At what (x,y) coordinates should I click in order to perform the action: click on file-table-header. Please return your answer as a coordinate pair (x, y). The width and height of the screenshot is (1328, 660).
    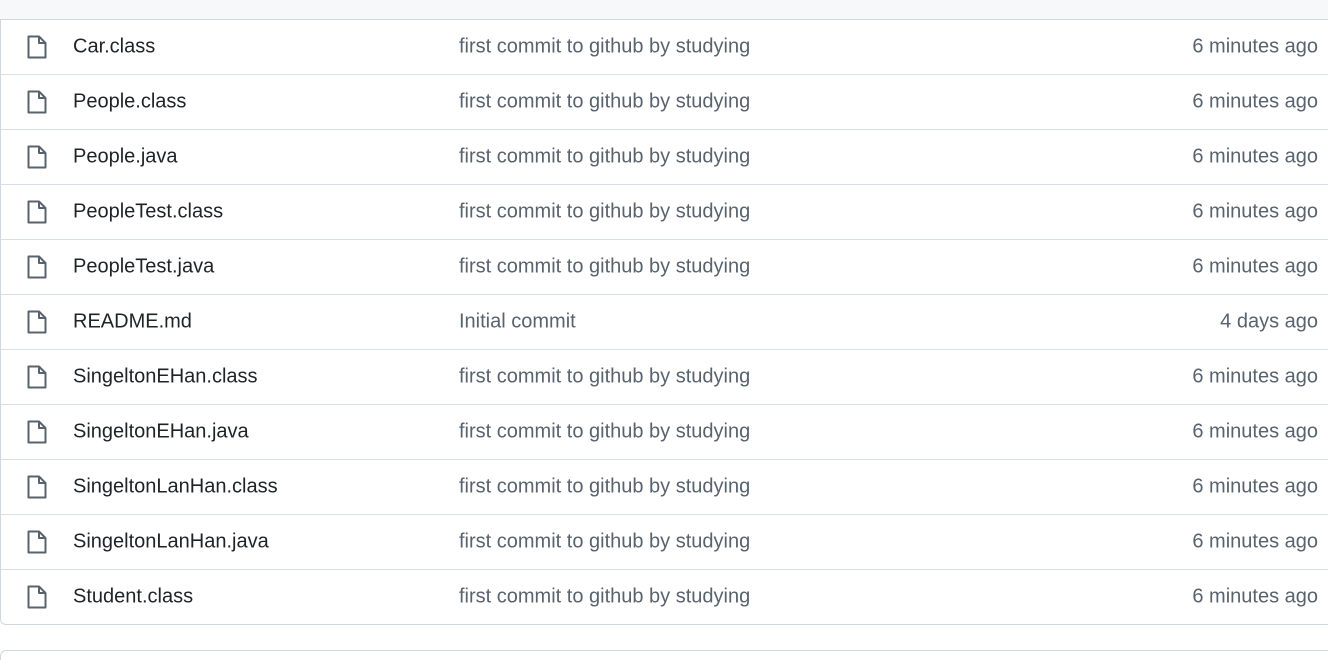
    Looking at the image, I should click on (664, 10).